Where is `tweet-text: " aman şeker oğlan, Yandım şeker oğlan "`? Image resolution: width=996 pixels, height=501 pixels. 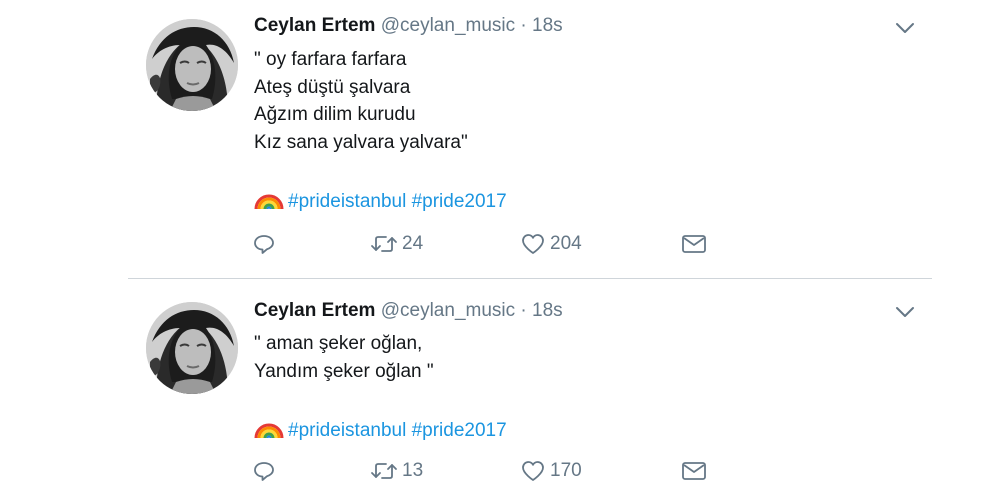
tweet-text: " aman şeker oğlan, Yandım şeker oğlan " is located at coordinates (344, 357).